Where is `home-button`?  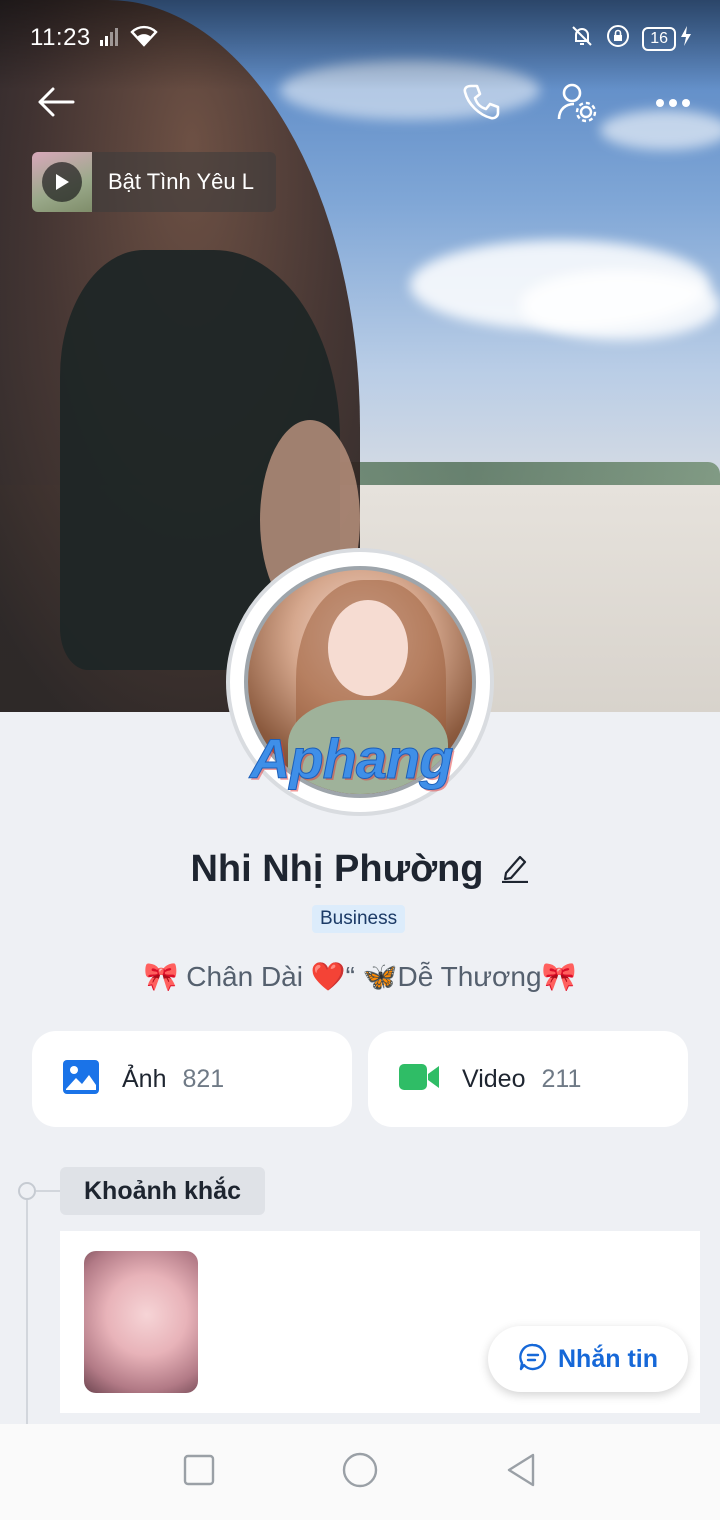
home-button is located at coordinates (360, 1472).